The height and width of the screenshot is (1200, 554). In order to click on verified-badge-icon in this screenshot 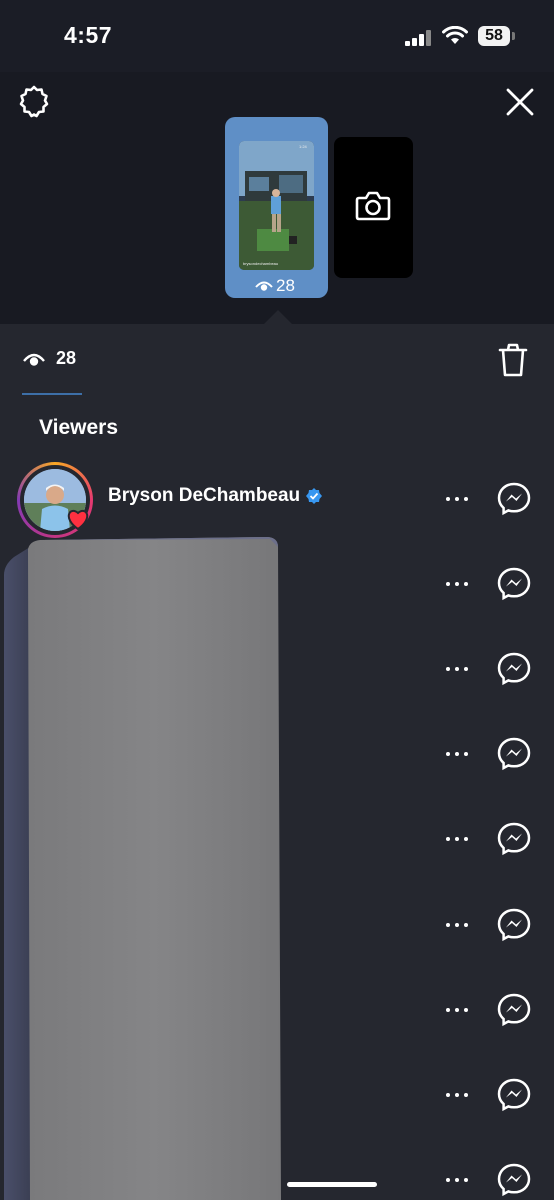, I will do `click(314, 496)`.